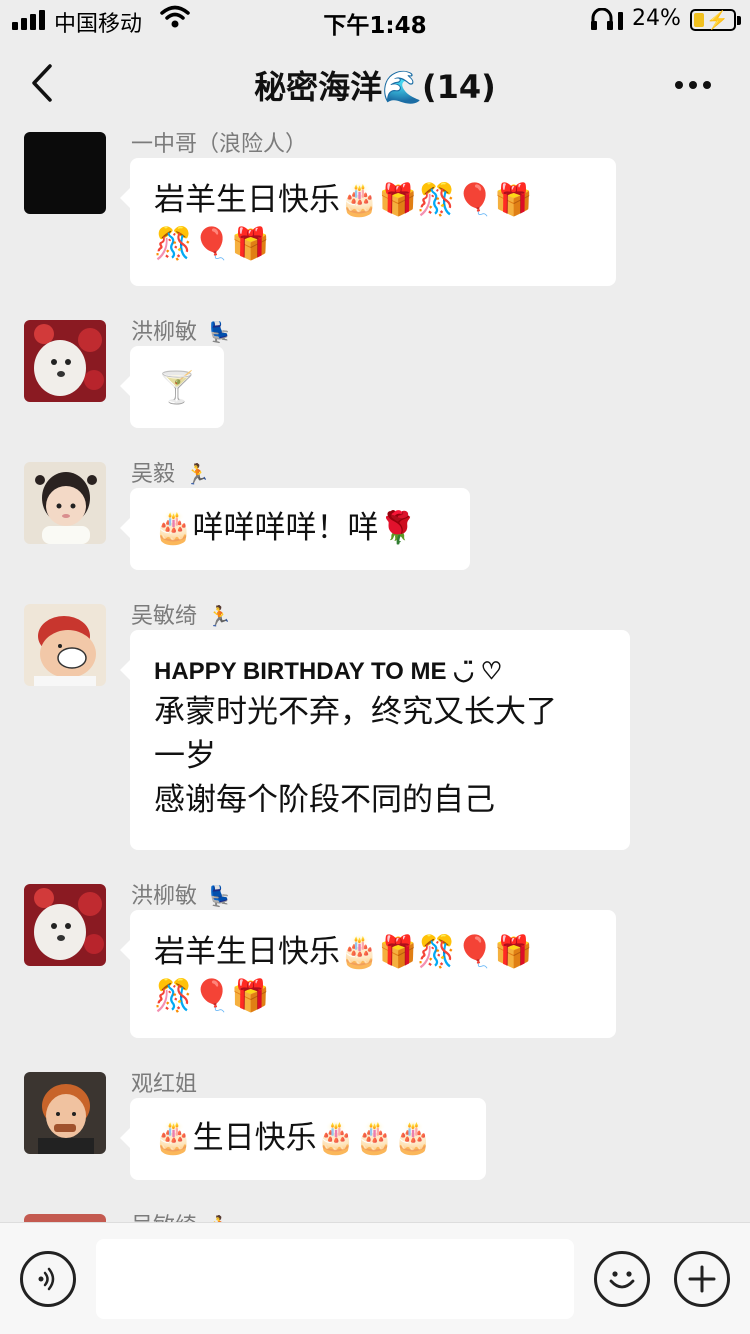  Describe the element at coordinates (293, 1138) in the screenshot. I see `message-text: 🎂生日快乐🎂🎂🎂` at that location.